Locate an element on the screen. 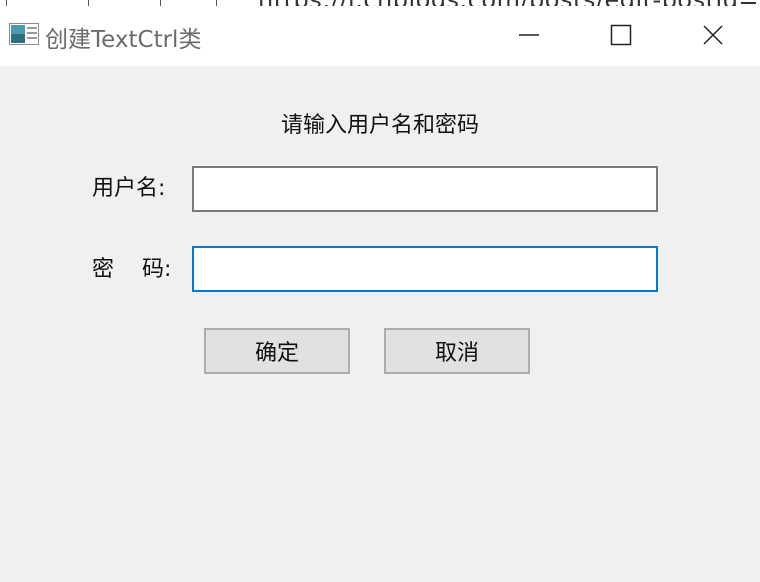 The height and width of the screenshot is (582, 760). maximize-button is located at coordinates (621, 35).